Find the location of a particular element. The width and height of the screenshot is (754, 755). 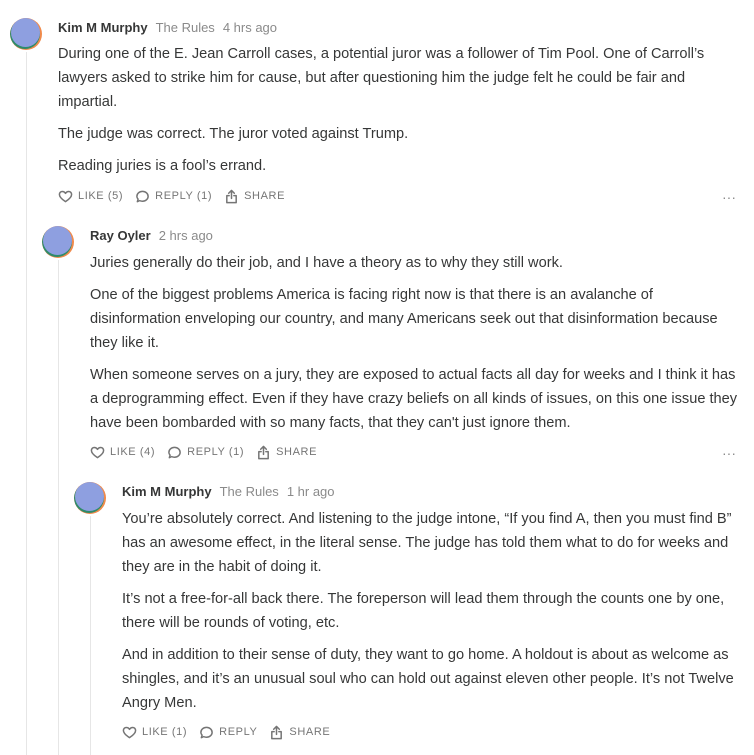

comment-meta: Kim M Murphy The Rules 4 hrs ago is located at coordinates (167, 28).